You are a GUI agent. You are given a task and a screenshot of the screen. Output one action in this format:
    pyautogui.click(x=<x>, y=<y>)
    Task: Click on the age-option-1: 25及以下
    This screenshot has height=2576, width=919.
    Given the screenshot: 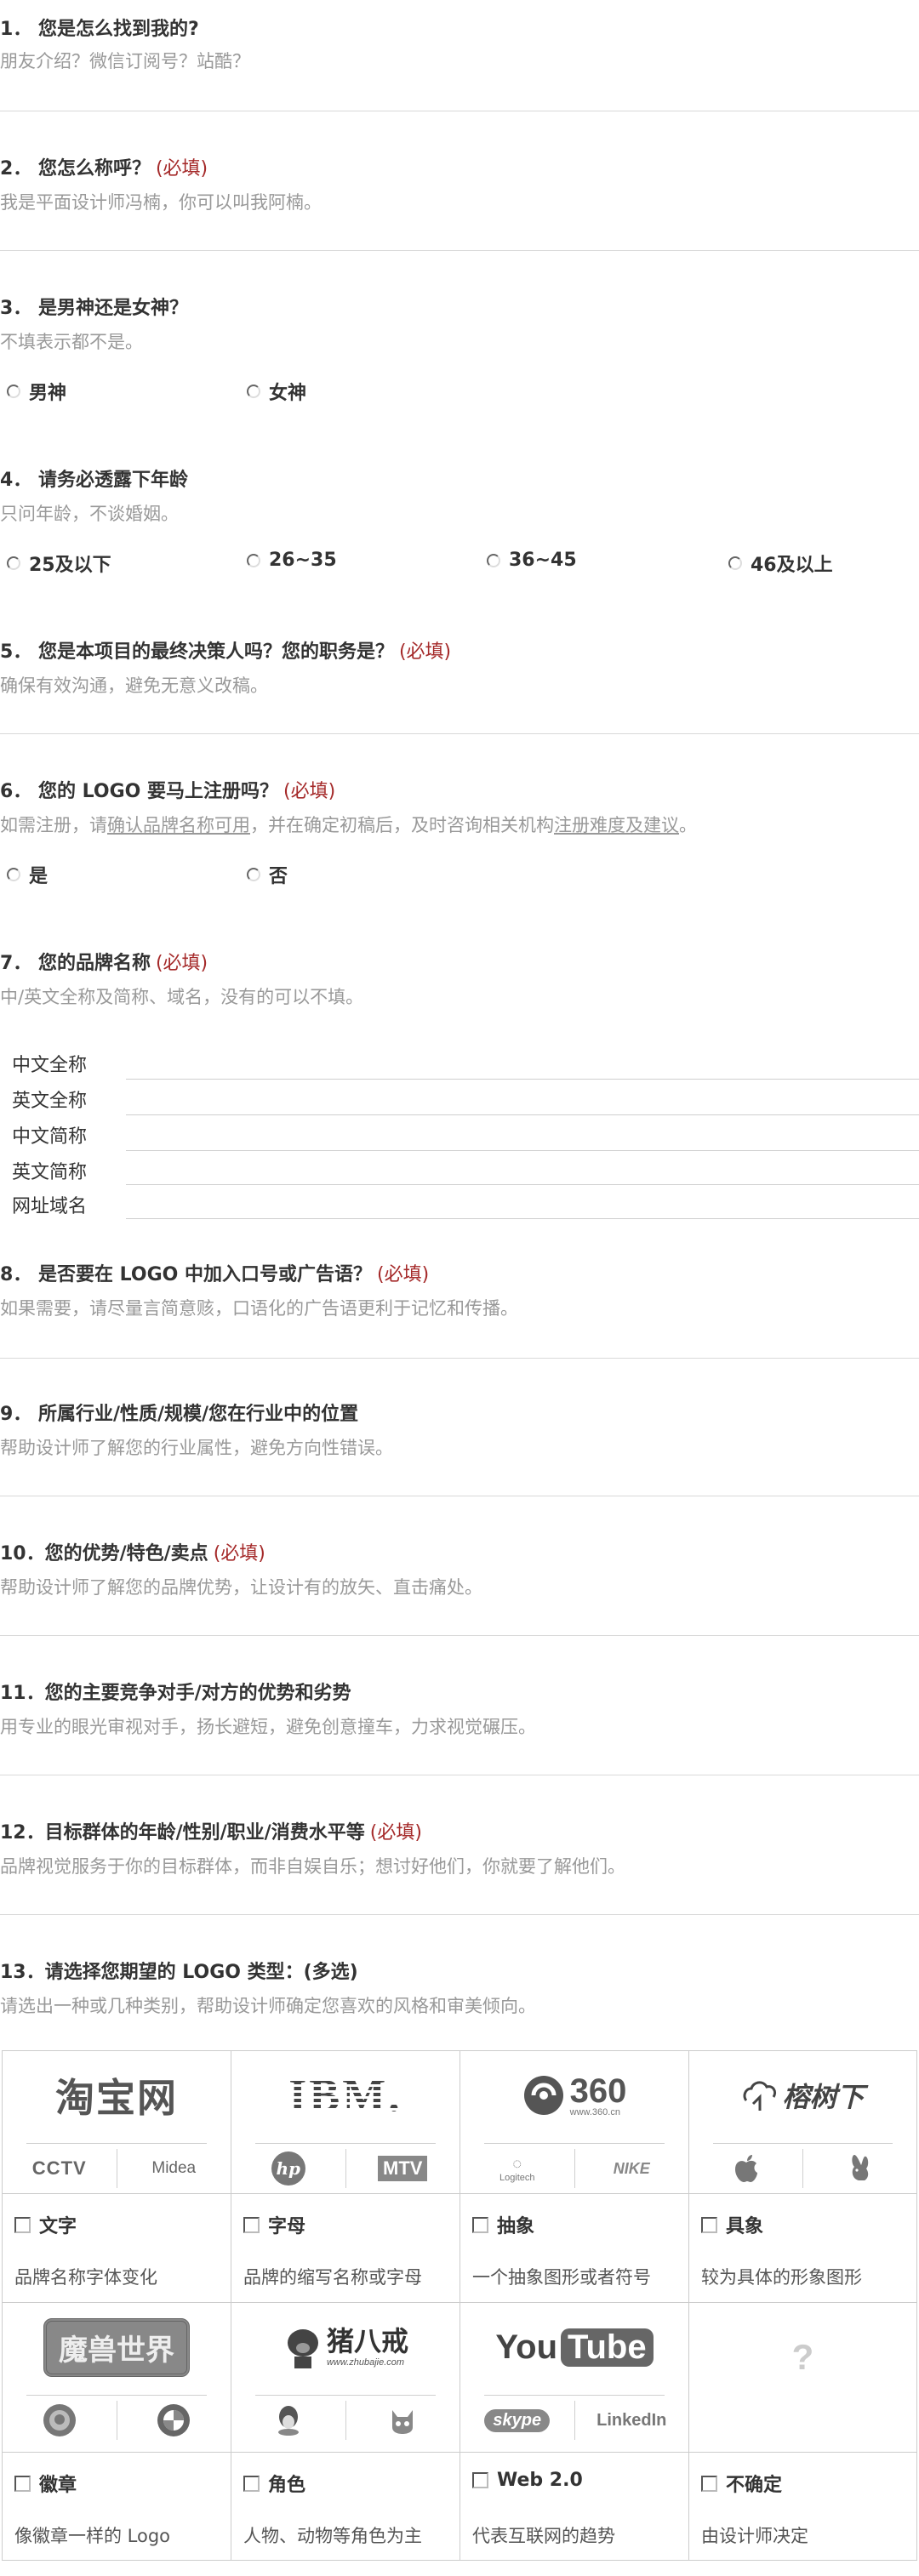 What is the action you would take?
    pyautogui.click(x=59, y=563)
    